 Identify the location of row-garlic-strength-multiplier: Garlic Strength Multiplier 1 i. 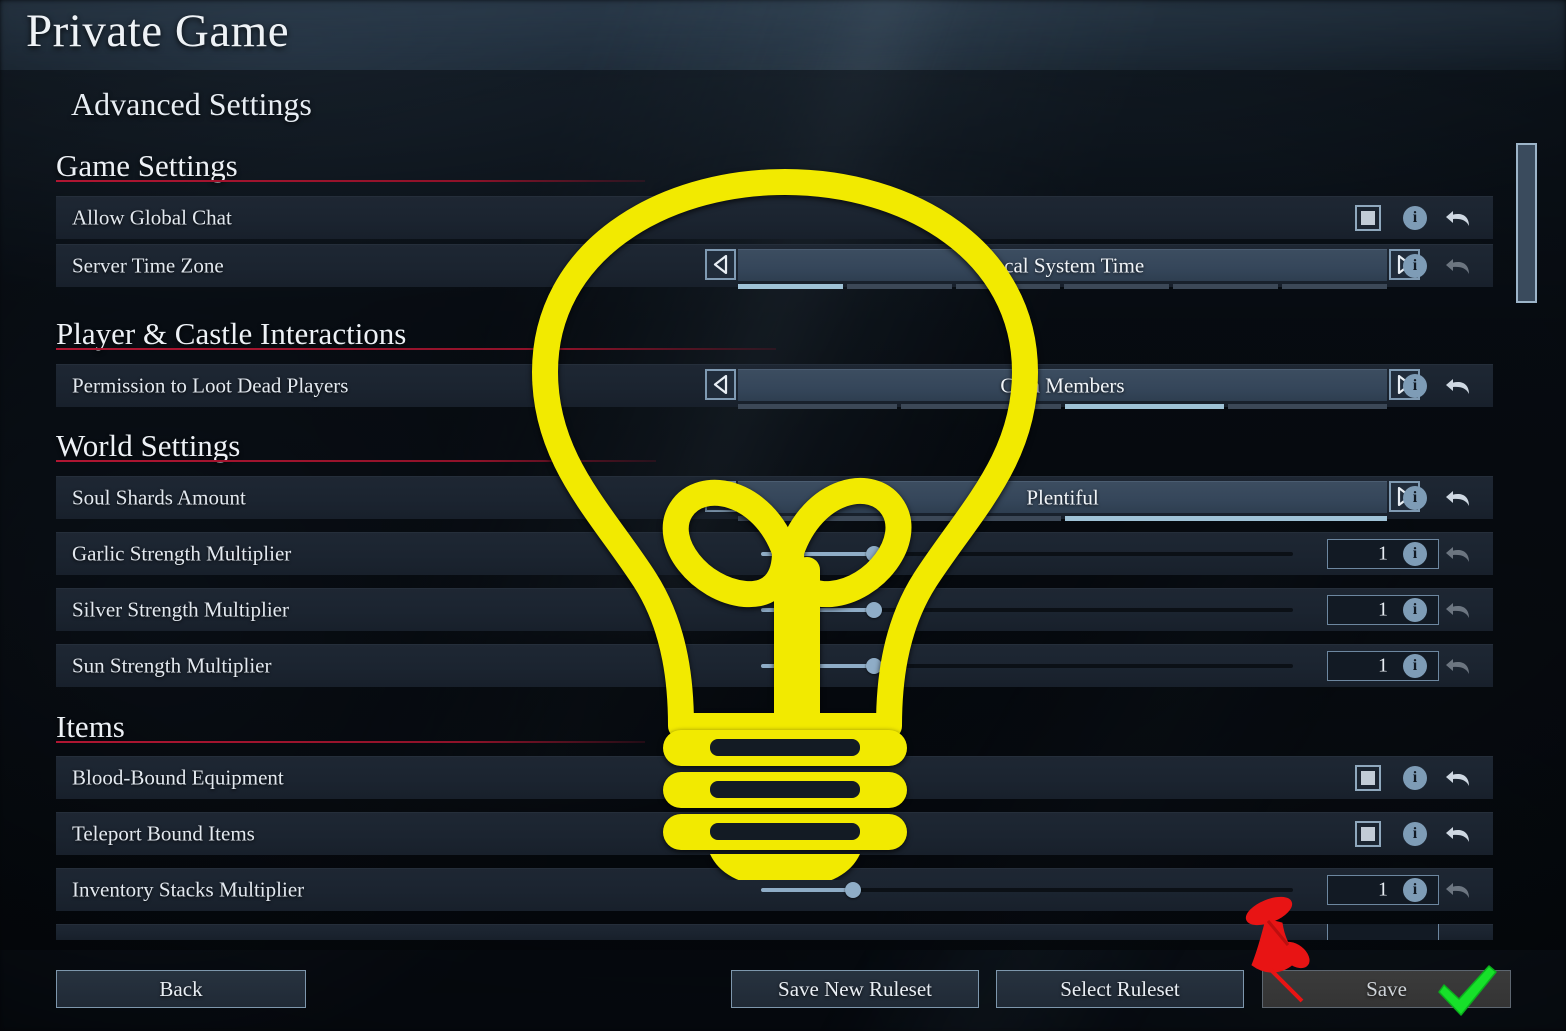
(774, 553).